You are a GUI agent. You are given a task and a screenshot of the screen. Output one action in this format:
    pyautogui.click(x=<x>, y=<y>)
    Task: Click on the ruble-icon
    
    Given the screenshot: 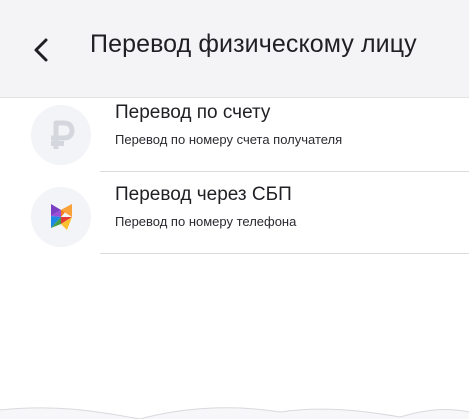 What is the action you would take?
    pyautogui.click(x=61, y=135)
    